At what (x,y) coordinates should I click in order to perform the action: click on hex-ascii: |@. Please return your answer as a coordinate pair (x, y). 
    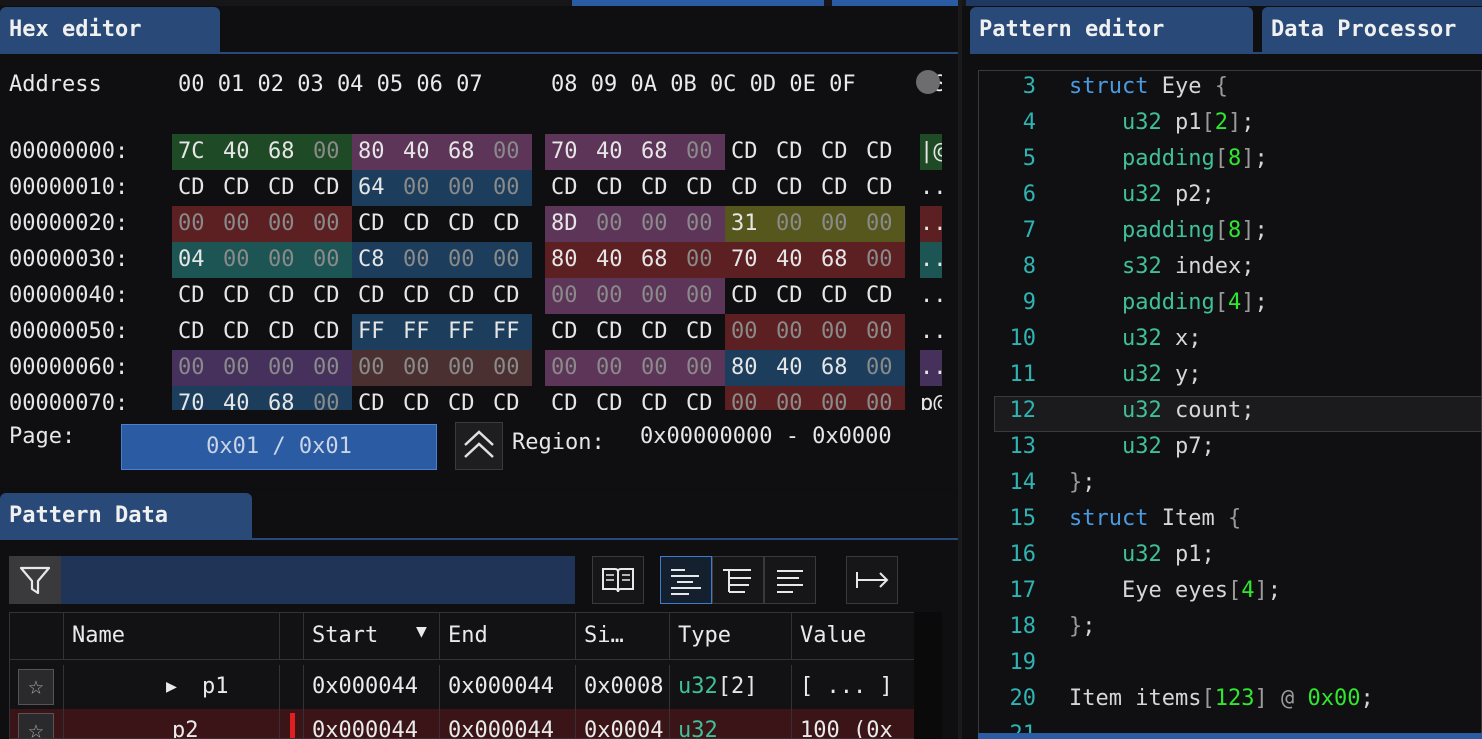
    Looking at the image, I should click on (931, 152).